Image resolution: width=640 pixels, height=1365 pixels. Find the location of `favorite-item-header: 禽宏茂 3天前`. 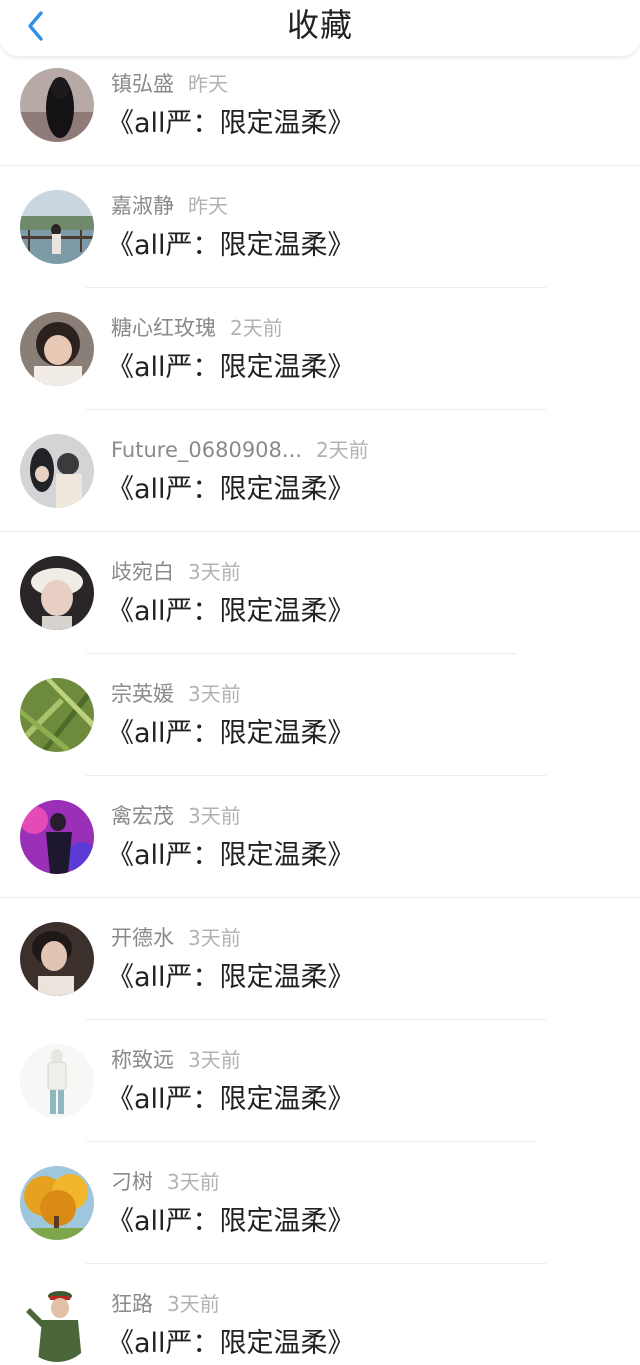

favorite-item-header: 禽宏茂 3天前 is located at coordinates (176, 816).